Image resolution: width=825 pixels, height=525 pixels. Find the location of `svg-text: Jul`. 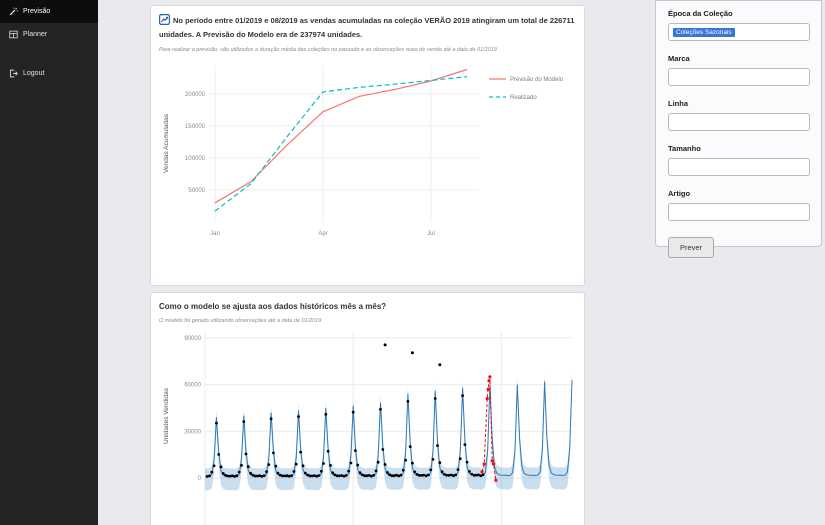

svg-text: Jul is located at coordinates (431, 234).